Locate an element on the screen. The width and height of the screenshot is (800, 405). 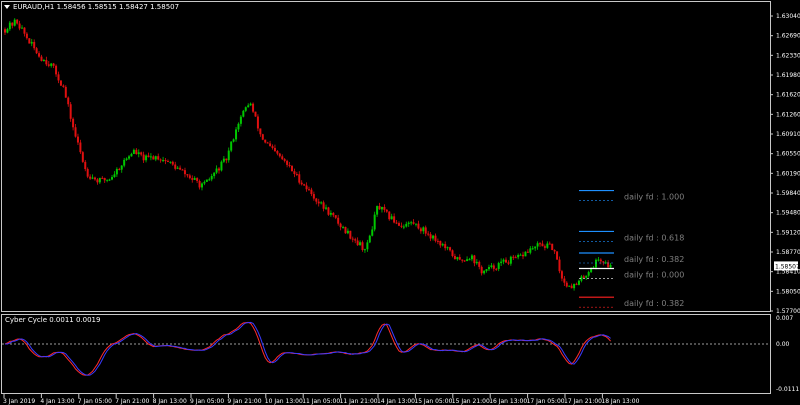
indicator-label-top: 0.007 is located at coordinates (784, 318).